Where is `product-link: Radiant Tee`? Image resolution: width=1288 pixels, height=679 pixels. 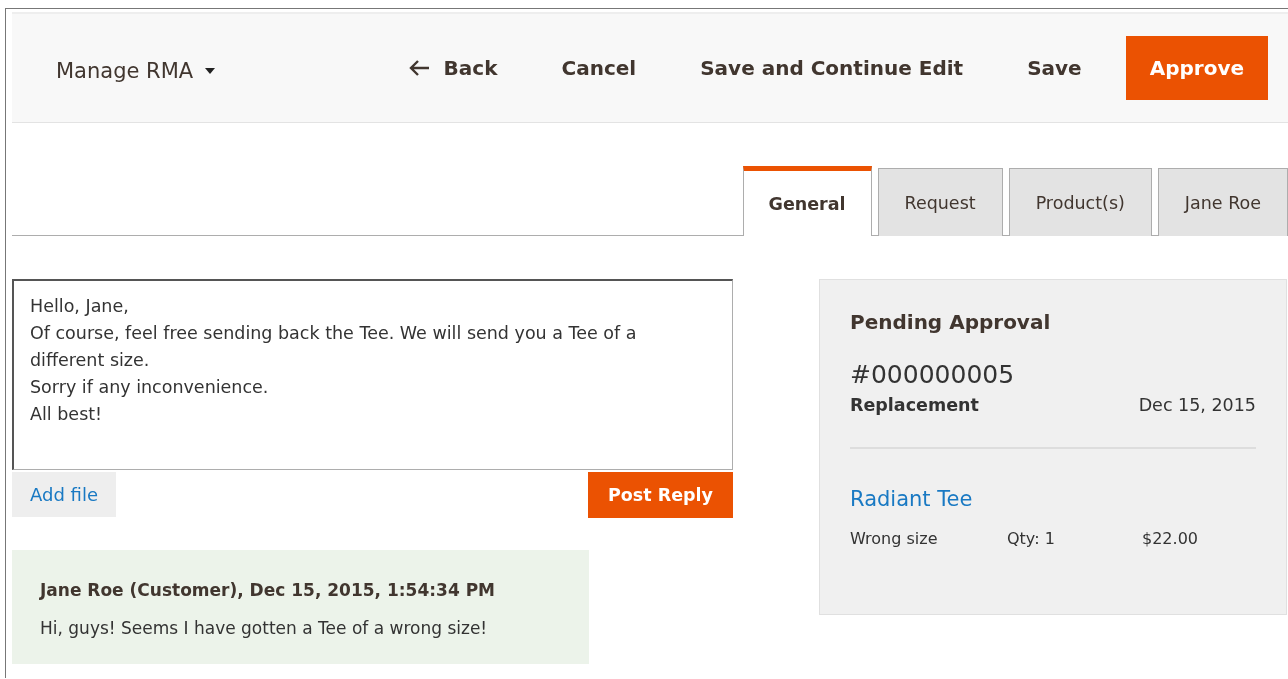
product-link: Radiant Tee is located at coordinates (911, 499).